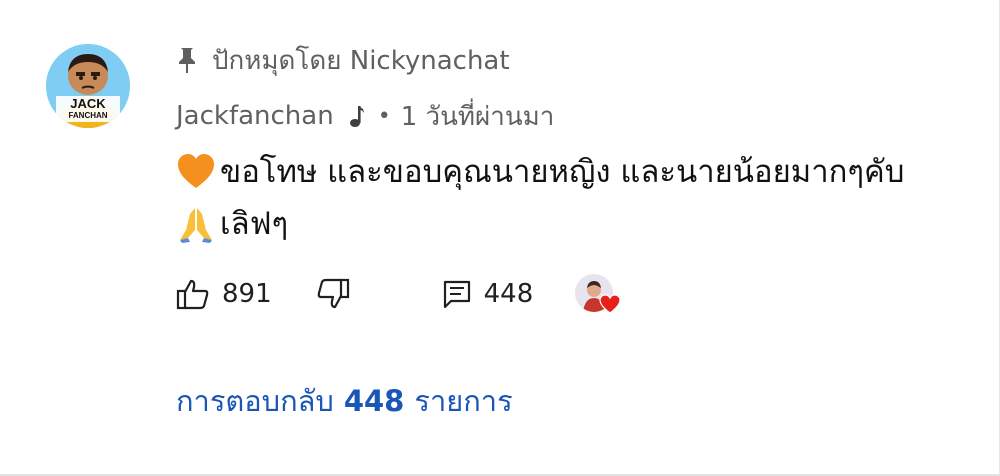  What do you see at coordinates (357, 116) in the screenshot?
I see `music-note-icon` at bounding box center [357, 116].